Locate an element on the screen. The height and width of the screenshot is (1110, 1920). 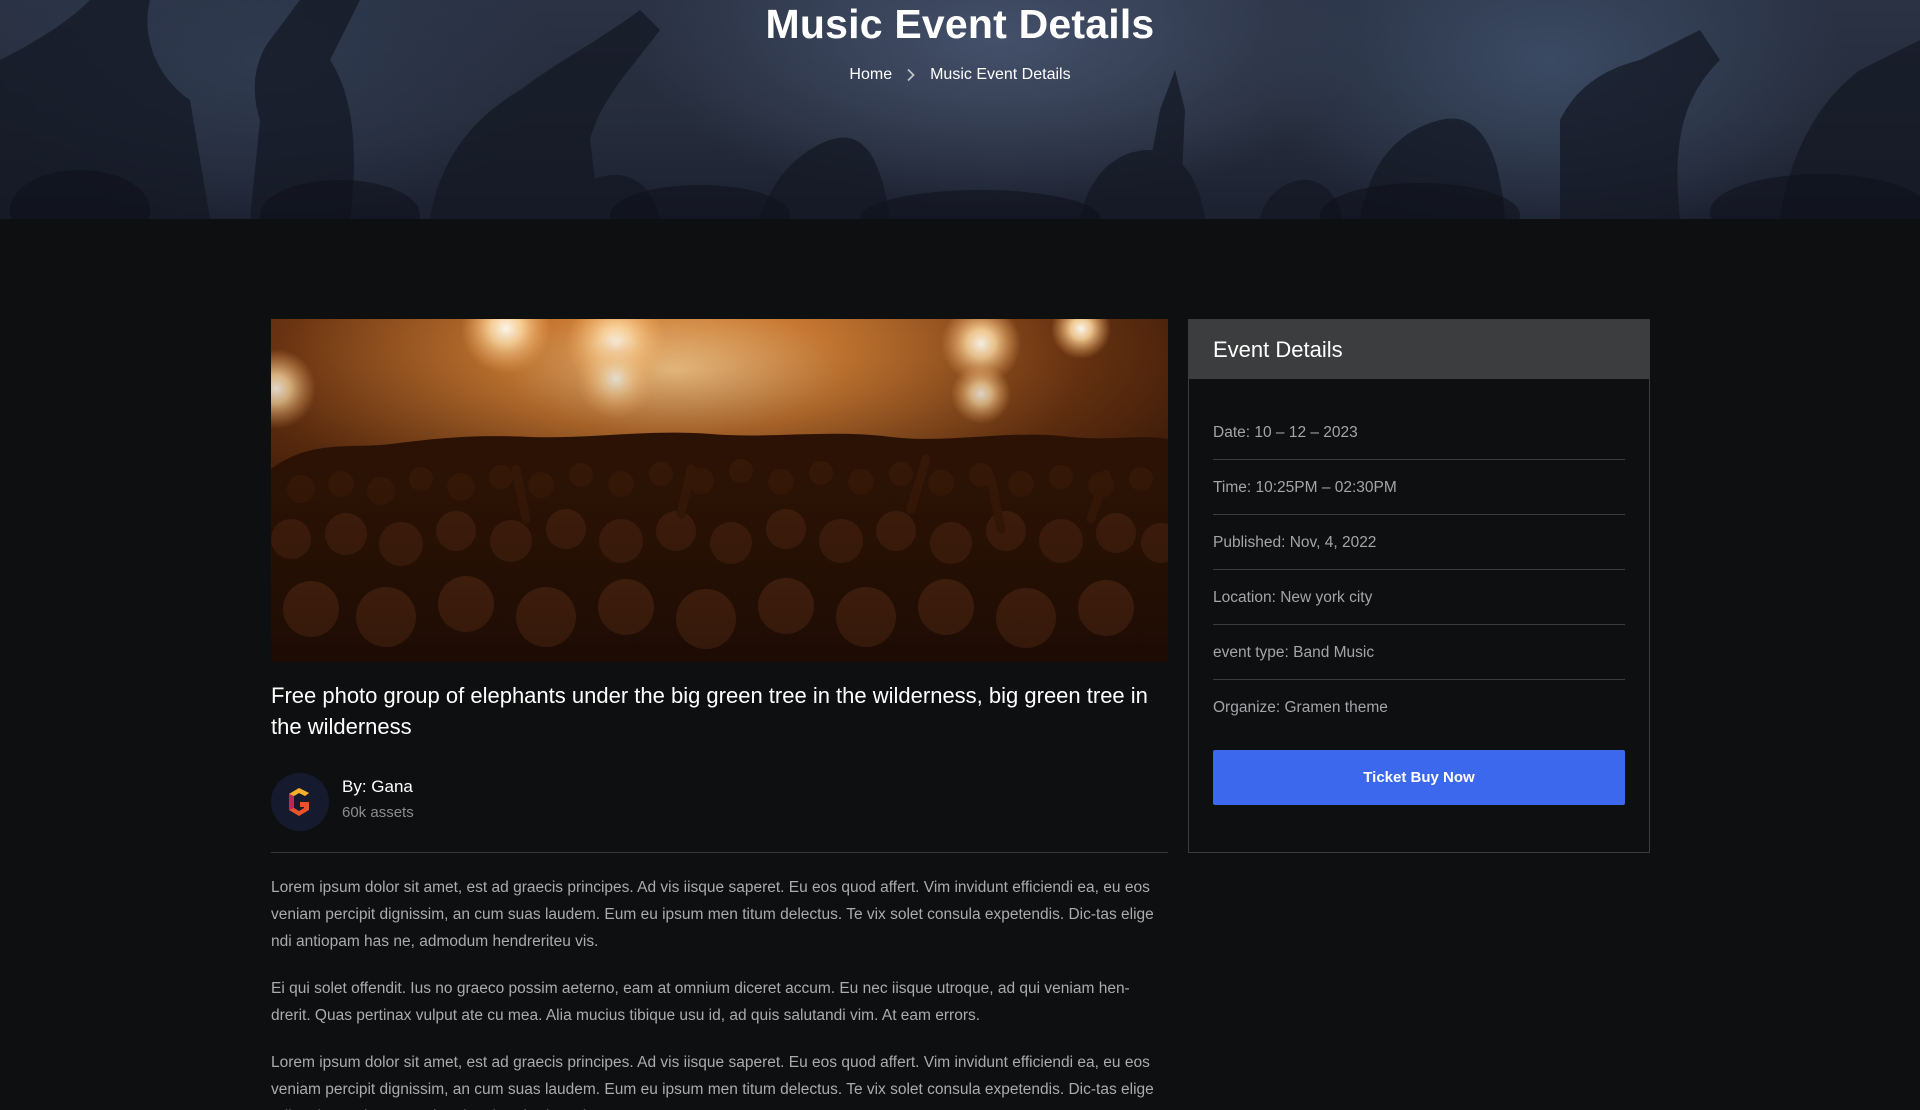
detail-published: Published: Nov, 4, 2022 is located at coordinates (1419, 542).